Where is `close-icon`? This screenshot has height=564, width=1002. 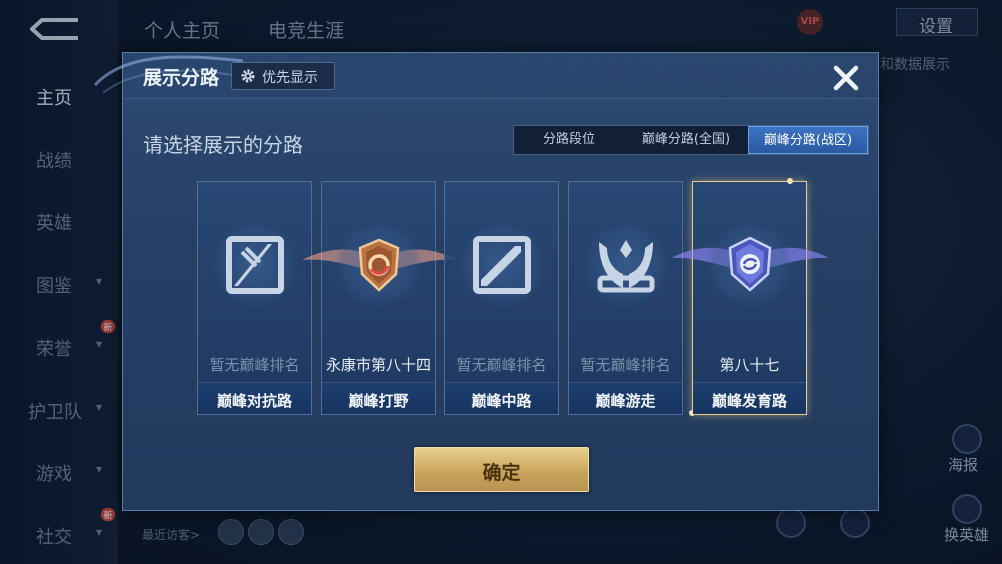
close-icon is located at coordinates (846, 78).